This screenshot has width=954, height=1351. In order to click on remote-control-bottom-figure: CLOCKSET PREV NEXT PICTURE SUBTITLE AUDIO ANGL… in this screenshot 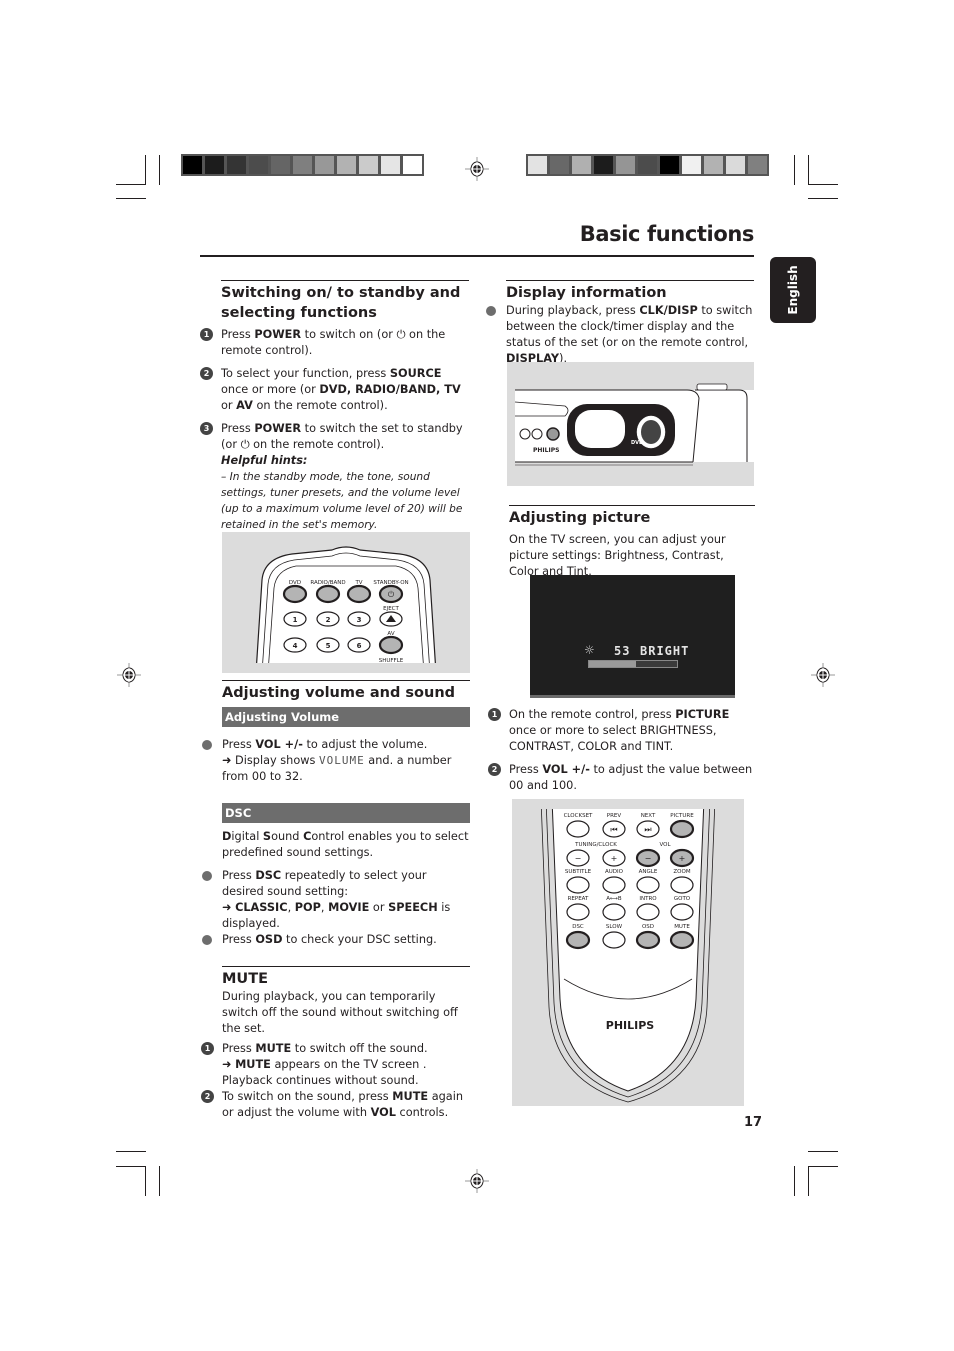, I will do `click(628, 952)`.